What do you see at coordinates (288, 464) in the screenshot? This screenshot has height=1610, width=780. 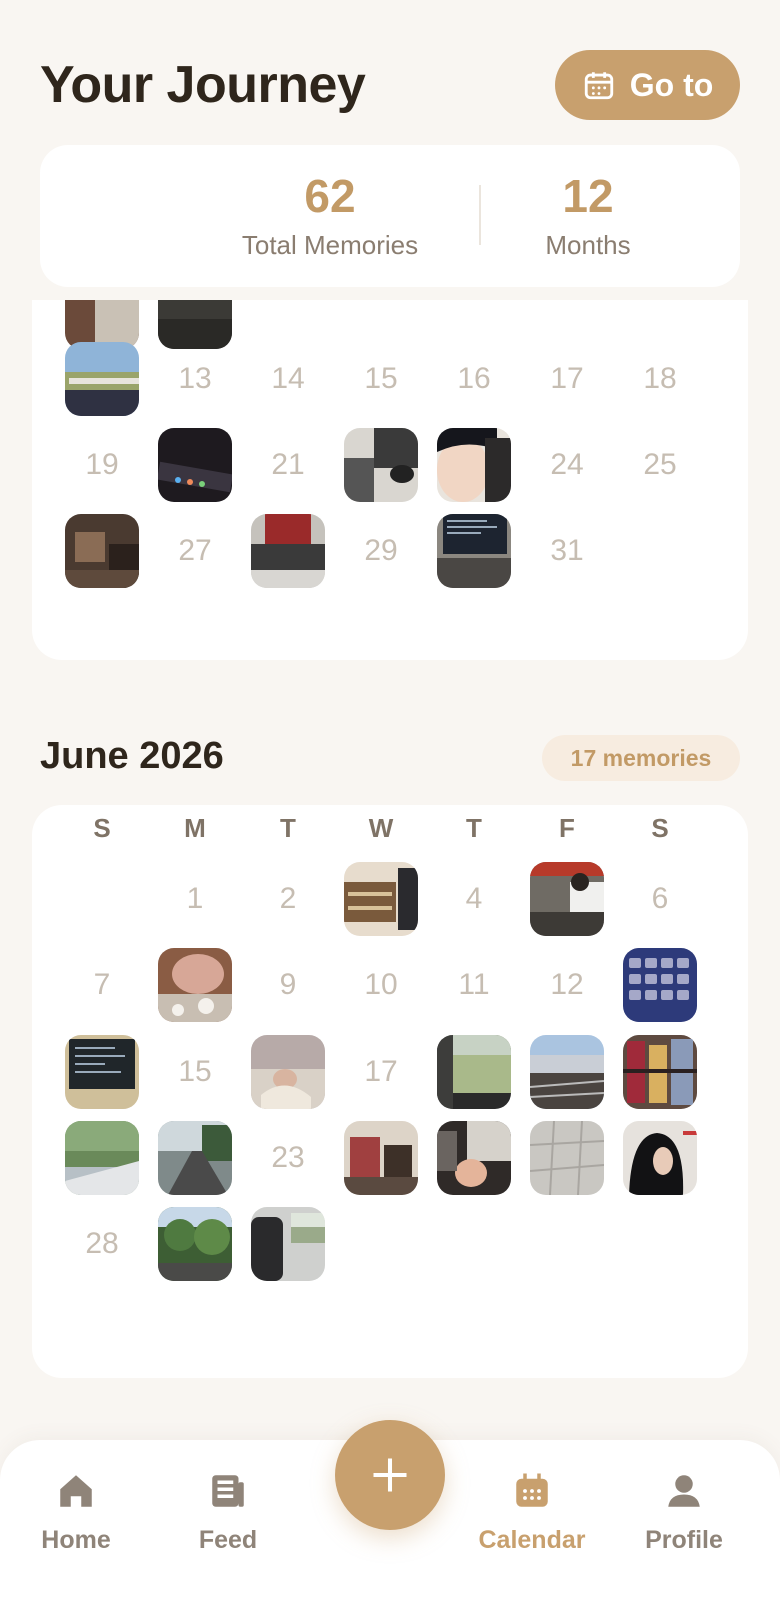 I see `day-number: 21` at bounding box center [288, 464].